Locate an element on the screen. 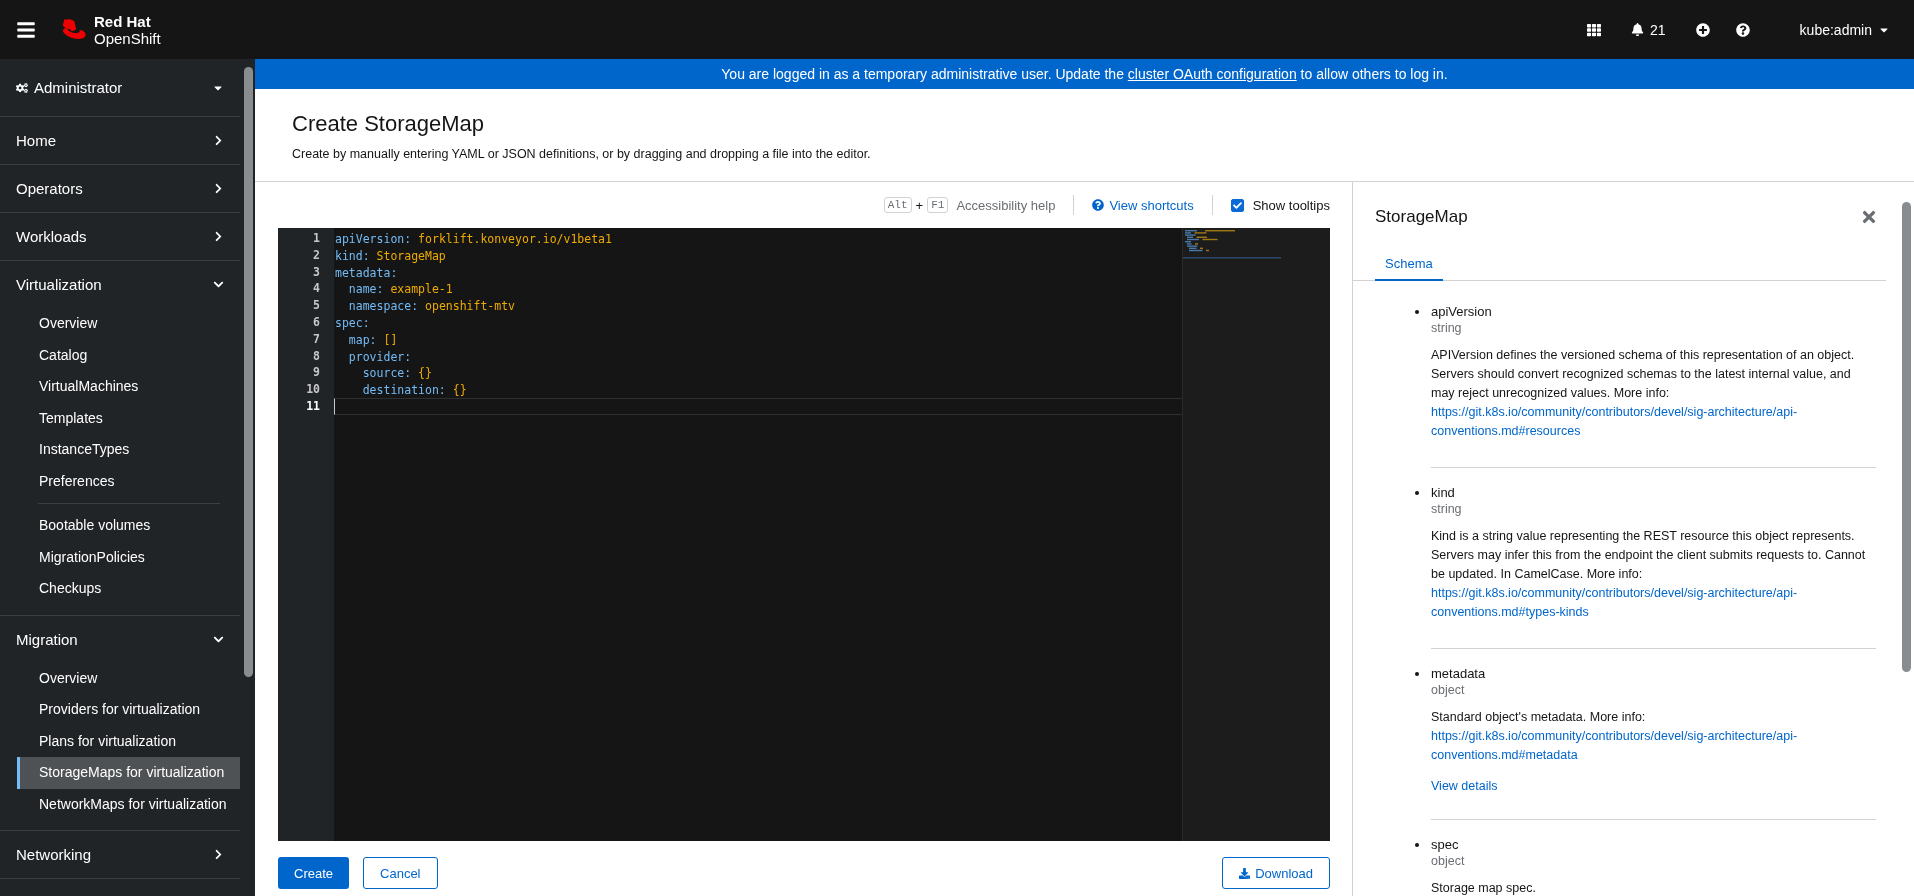  nav-section: Home is located at coordinates (120, 140).